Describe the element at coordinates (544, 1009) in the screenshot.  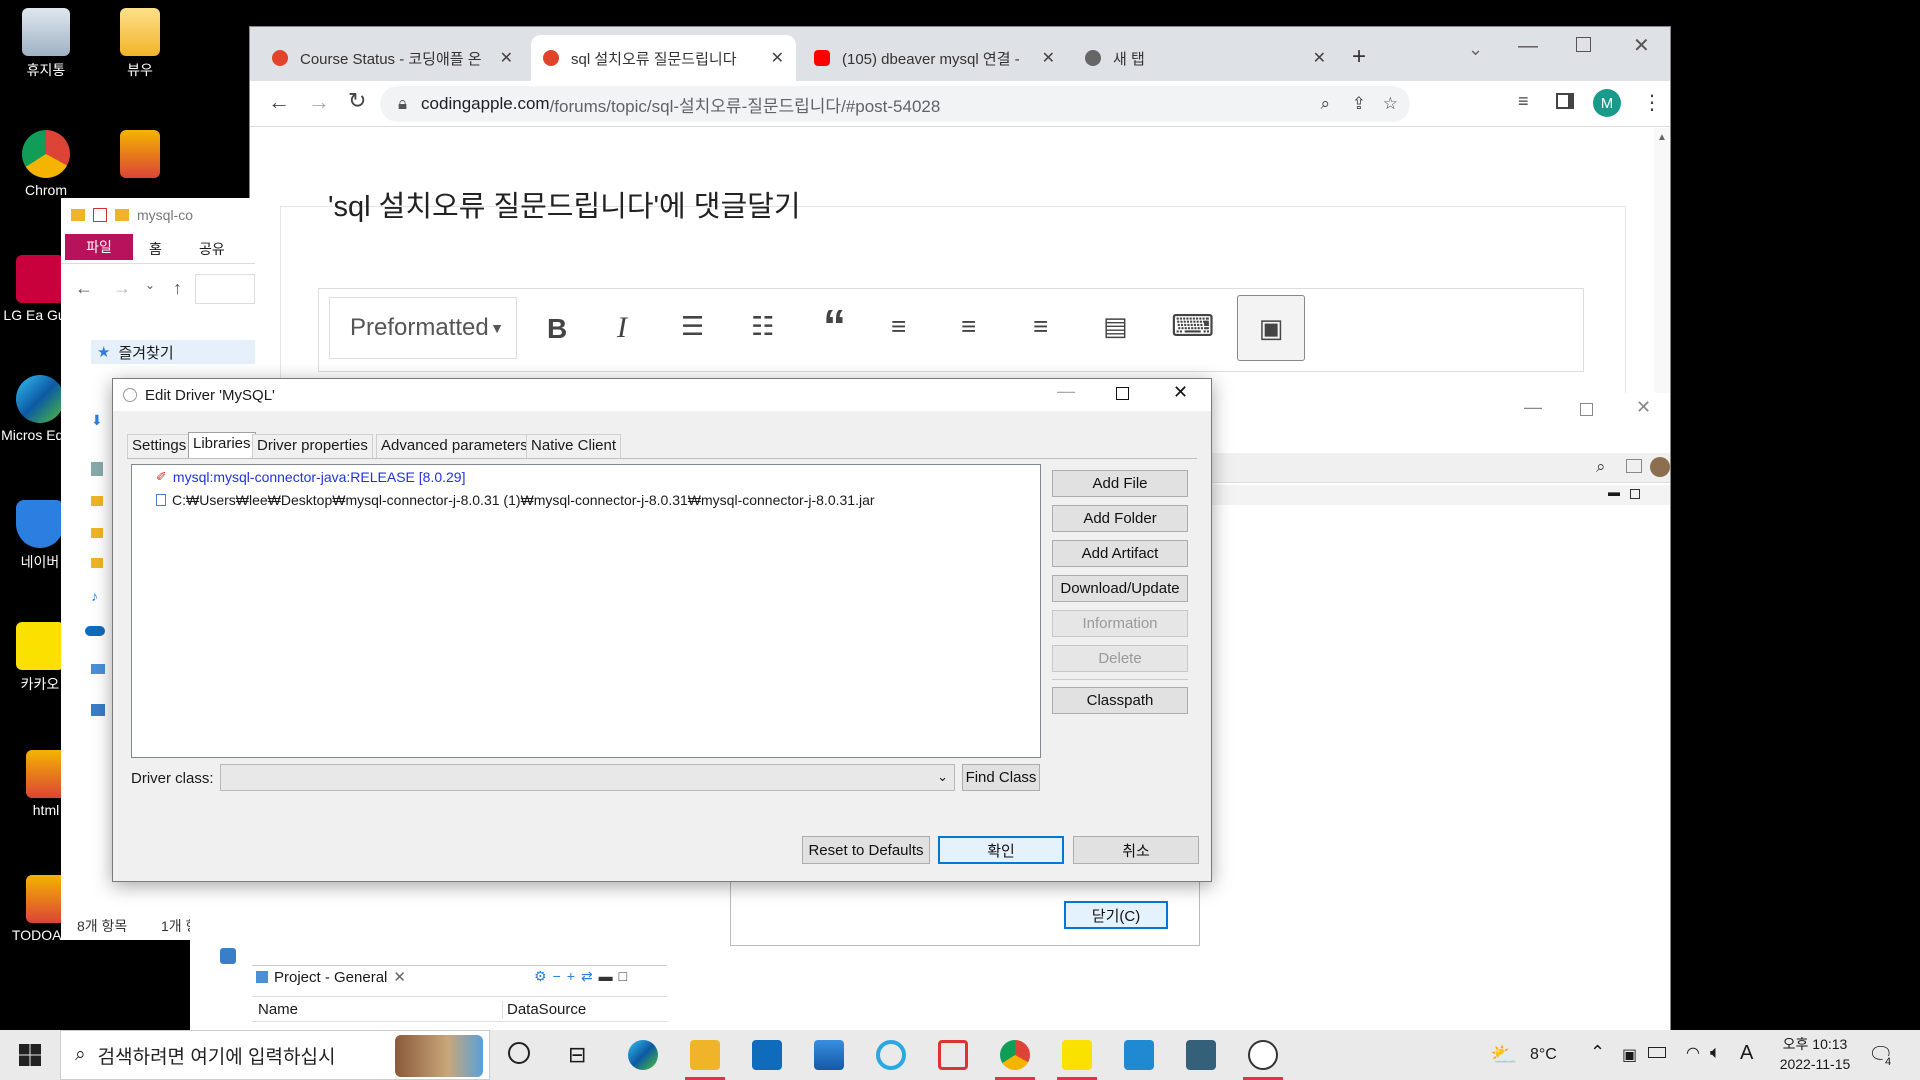
I see `column-datasource: DataSource` at that location.